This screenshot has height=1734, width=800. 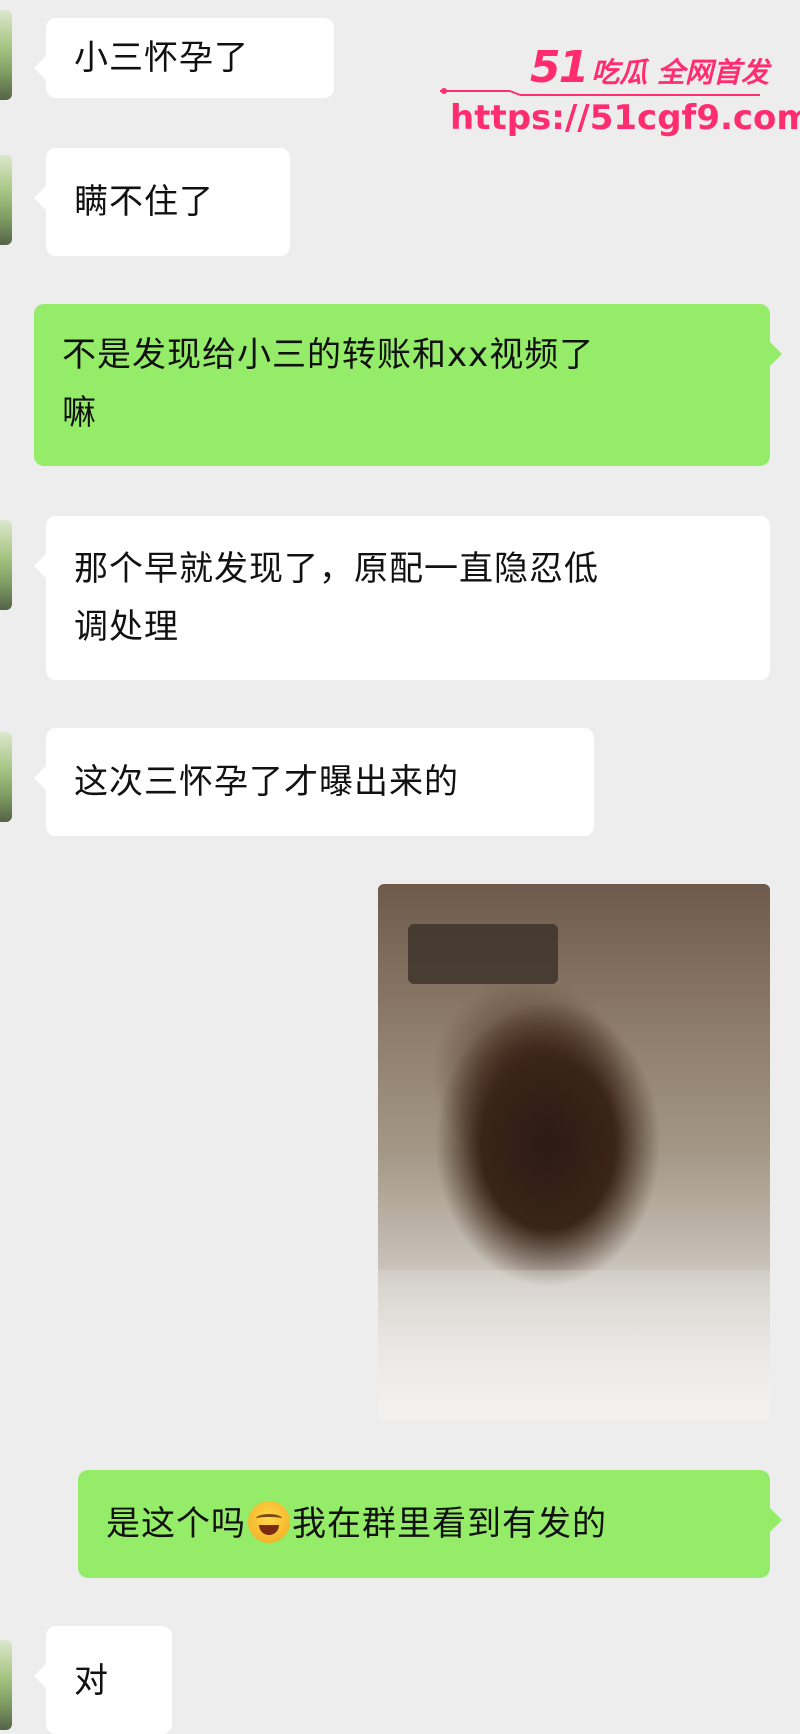 What do you see at coordinates (161, 58) in the screenshot?
I see `message-text: 小三怀孕了` at bounding box center [161, 58].